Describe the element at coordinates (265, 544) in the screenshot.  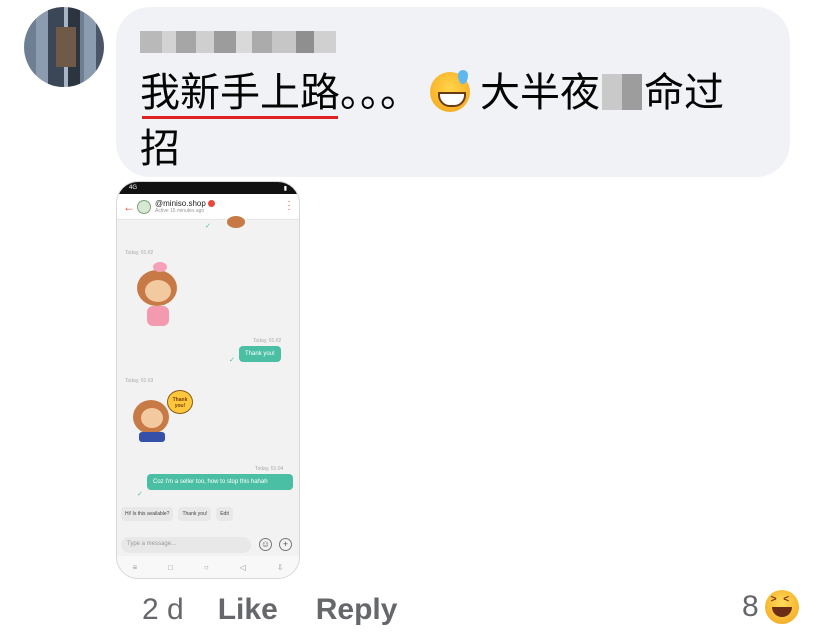
I see `emoji-icon: ☺` at that location.